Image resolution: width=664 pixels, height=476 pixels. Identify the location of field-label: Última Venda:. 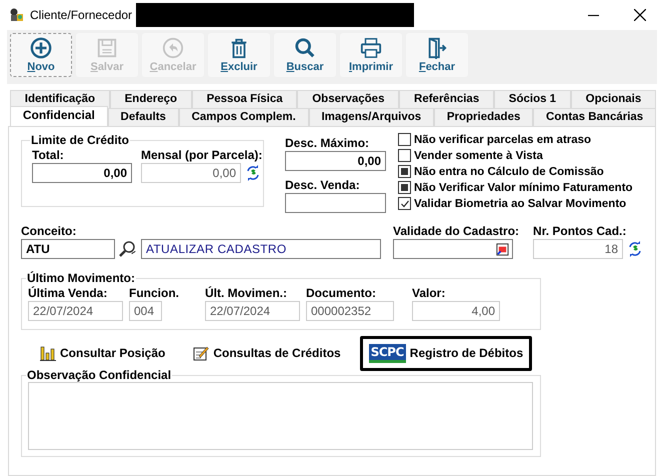
(68, 293).